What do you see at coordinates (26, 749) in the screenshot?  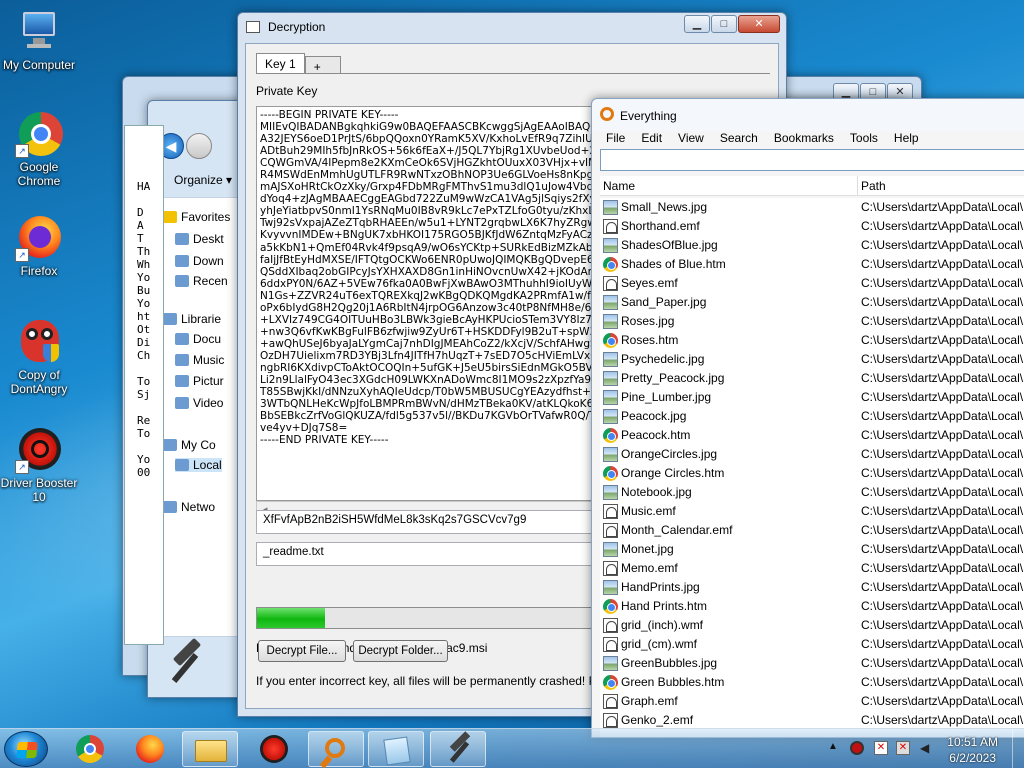 I see `start-button` at bounding box center [26, 749].